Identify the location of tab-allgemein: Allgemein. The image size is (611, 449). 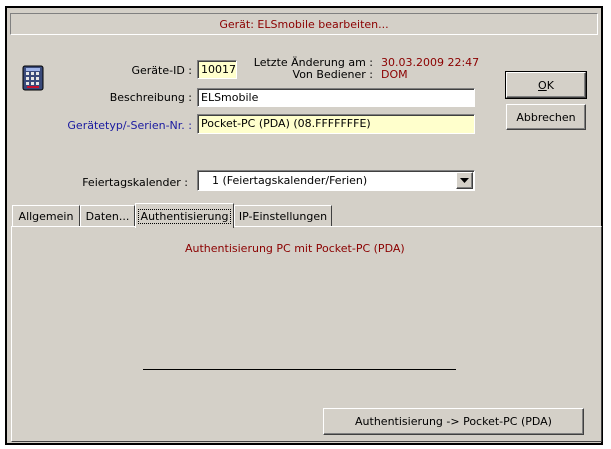
(46, 216).